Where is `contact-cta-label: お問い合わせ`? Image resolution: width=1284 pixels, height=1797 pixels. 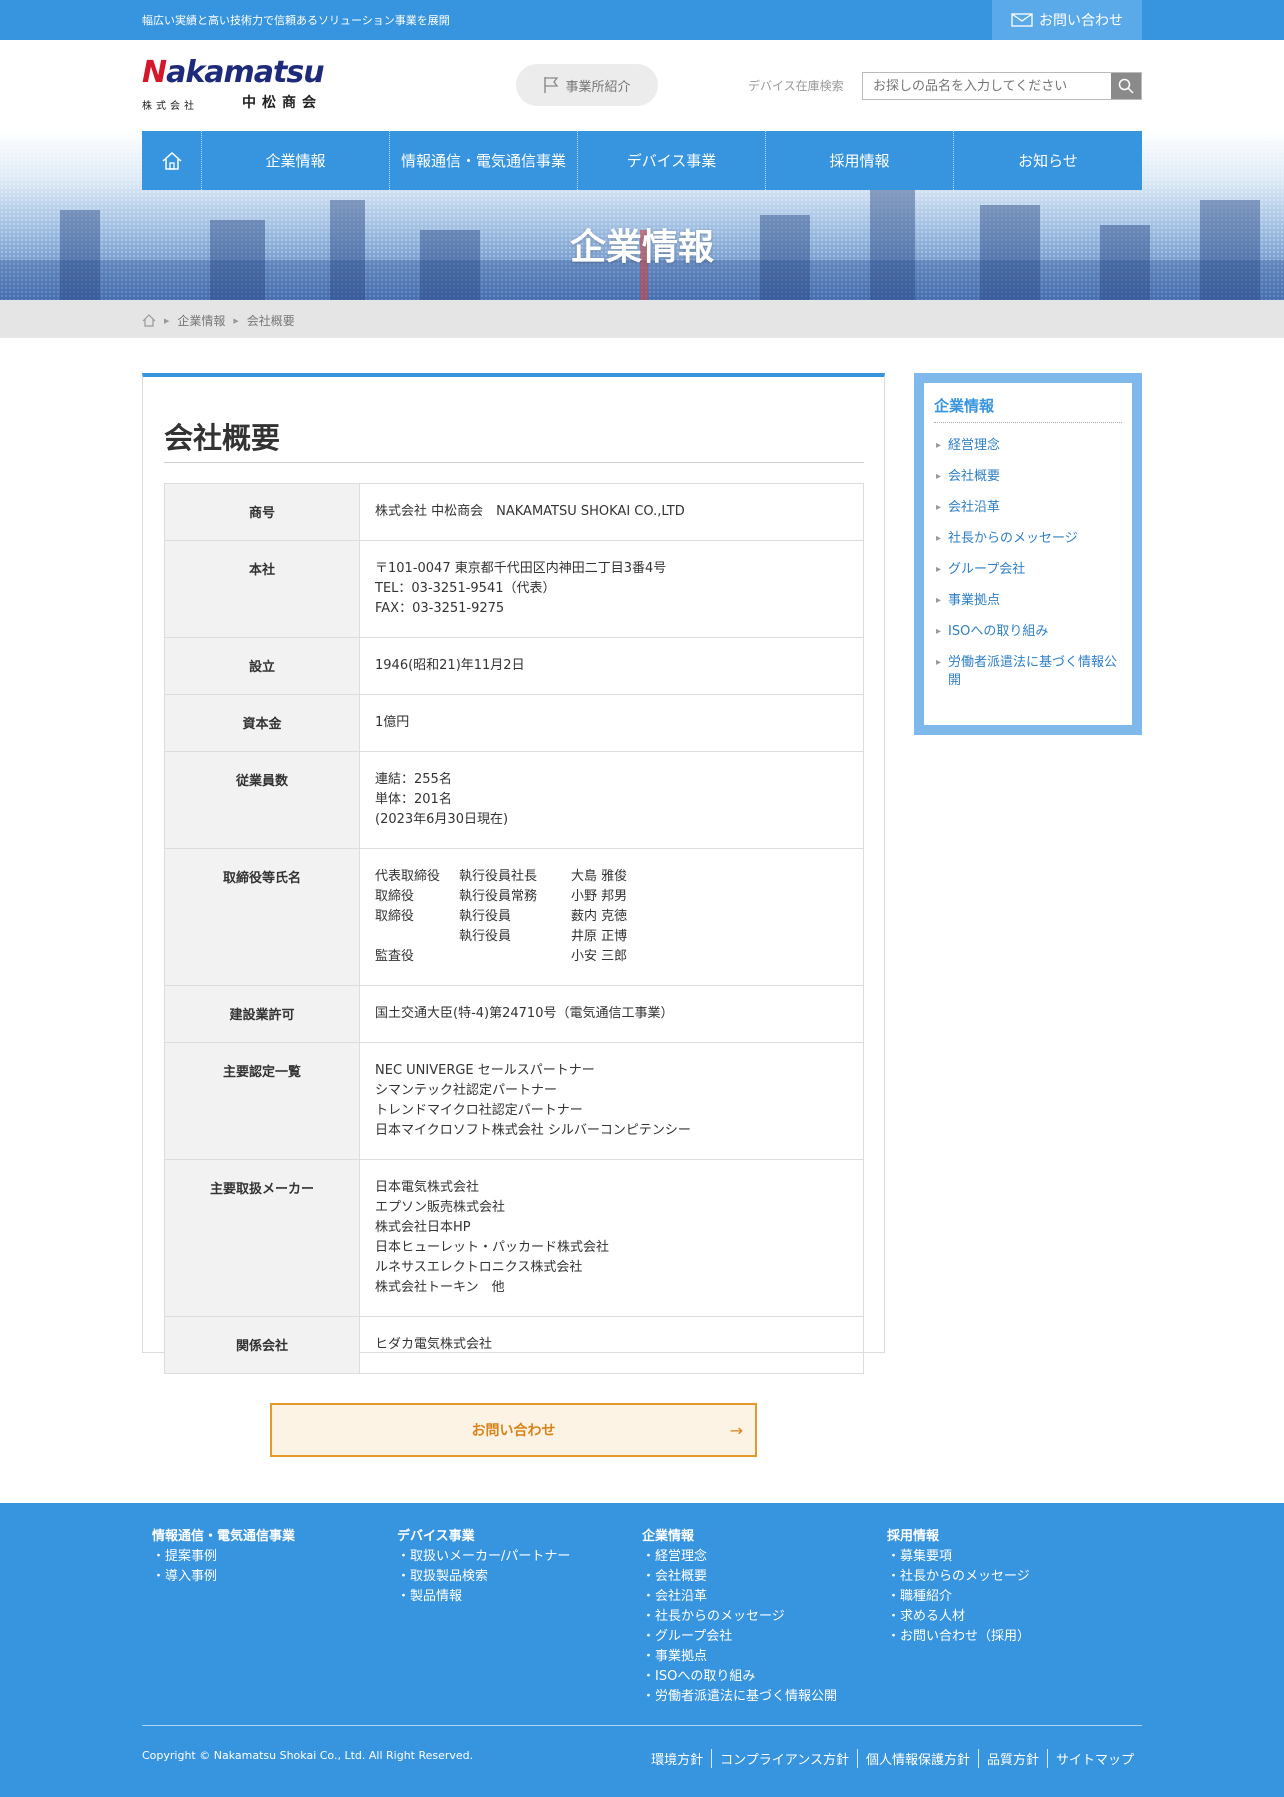
contact-cta-label: お問い合わせ is located at coordinates (513, 1431).